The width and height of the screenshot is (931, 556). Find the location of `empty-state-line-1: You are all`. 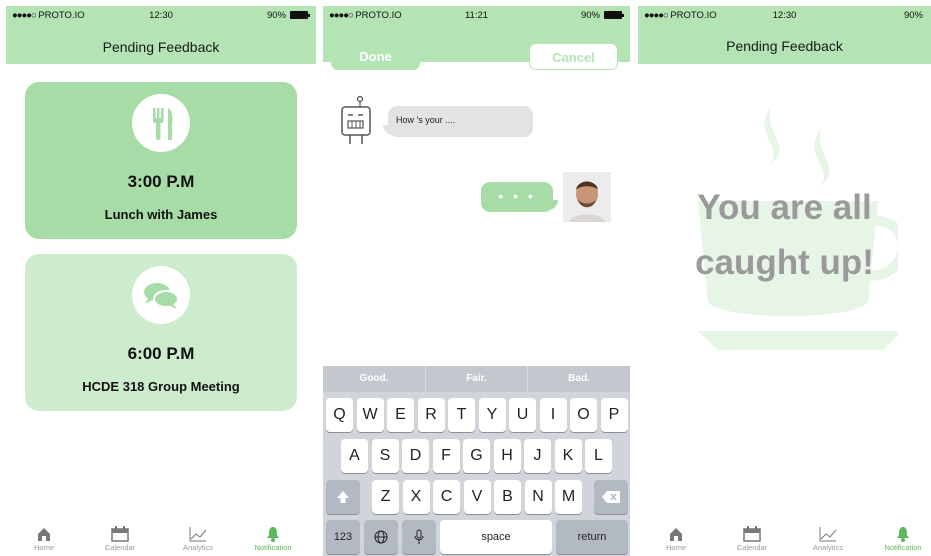

empty-state-line-1: You are all is located at coordinates (784, 207).